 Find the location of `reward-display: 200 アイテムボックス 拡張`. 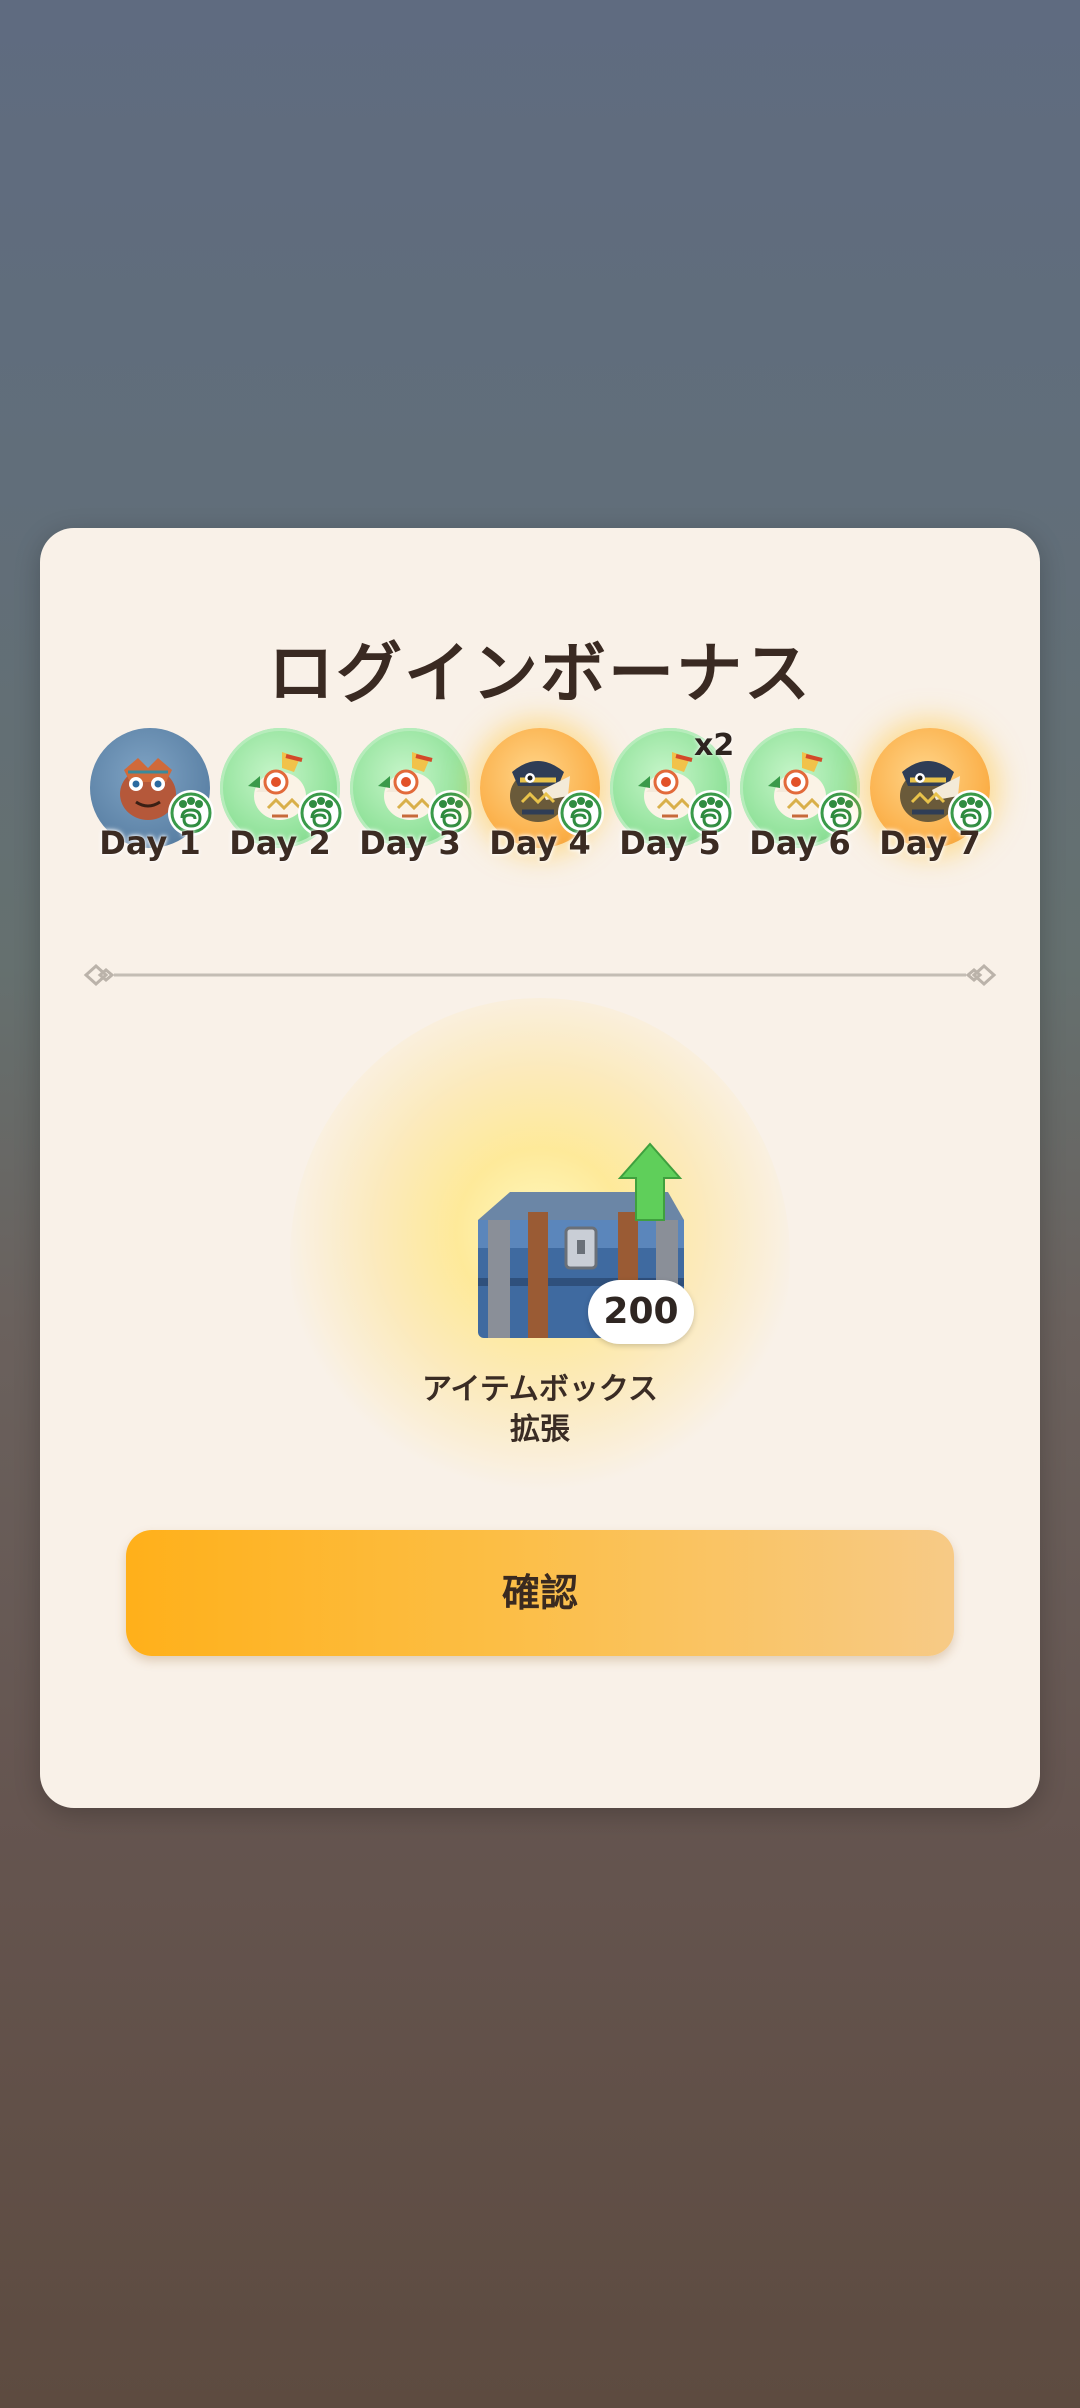

reward-display: 200 アイテムボックス 拡張 is located at coordinates (540, 1258).